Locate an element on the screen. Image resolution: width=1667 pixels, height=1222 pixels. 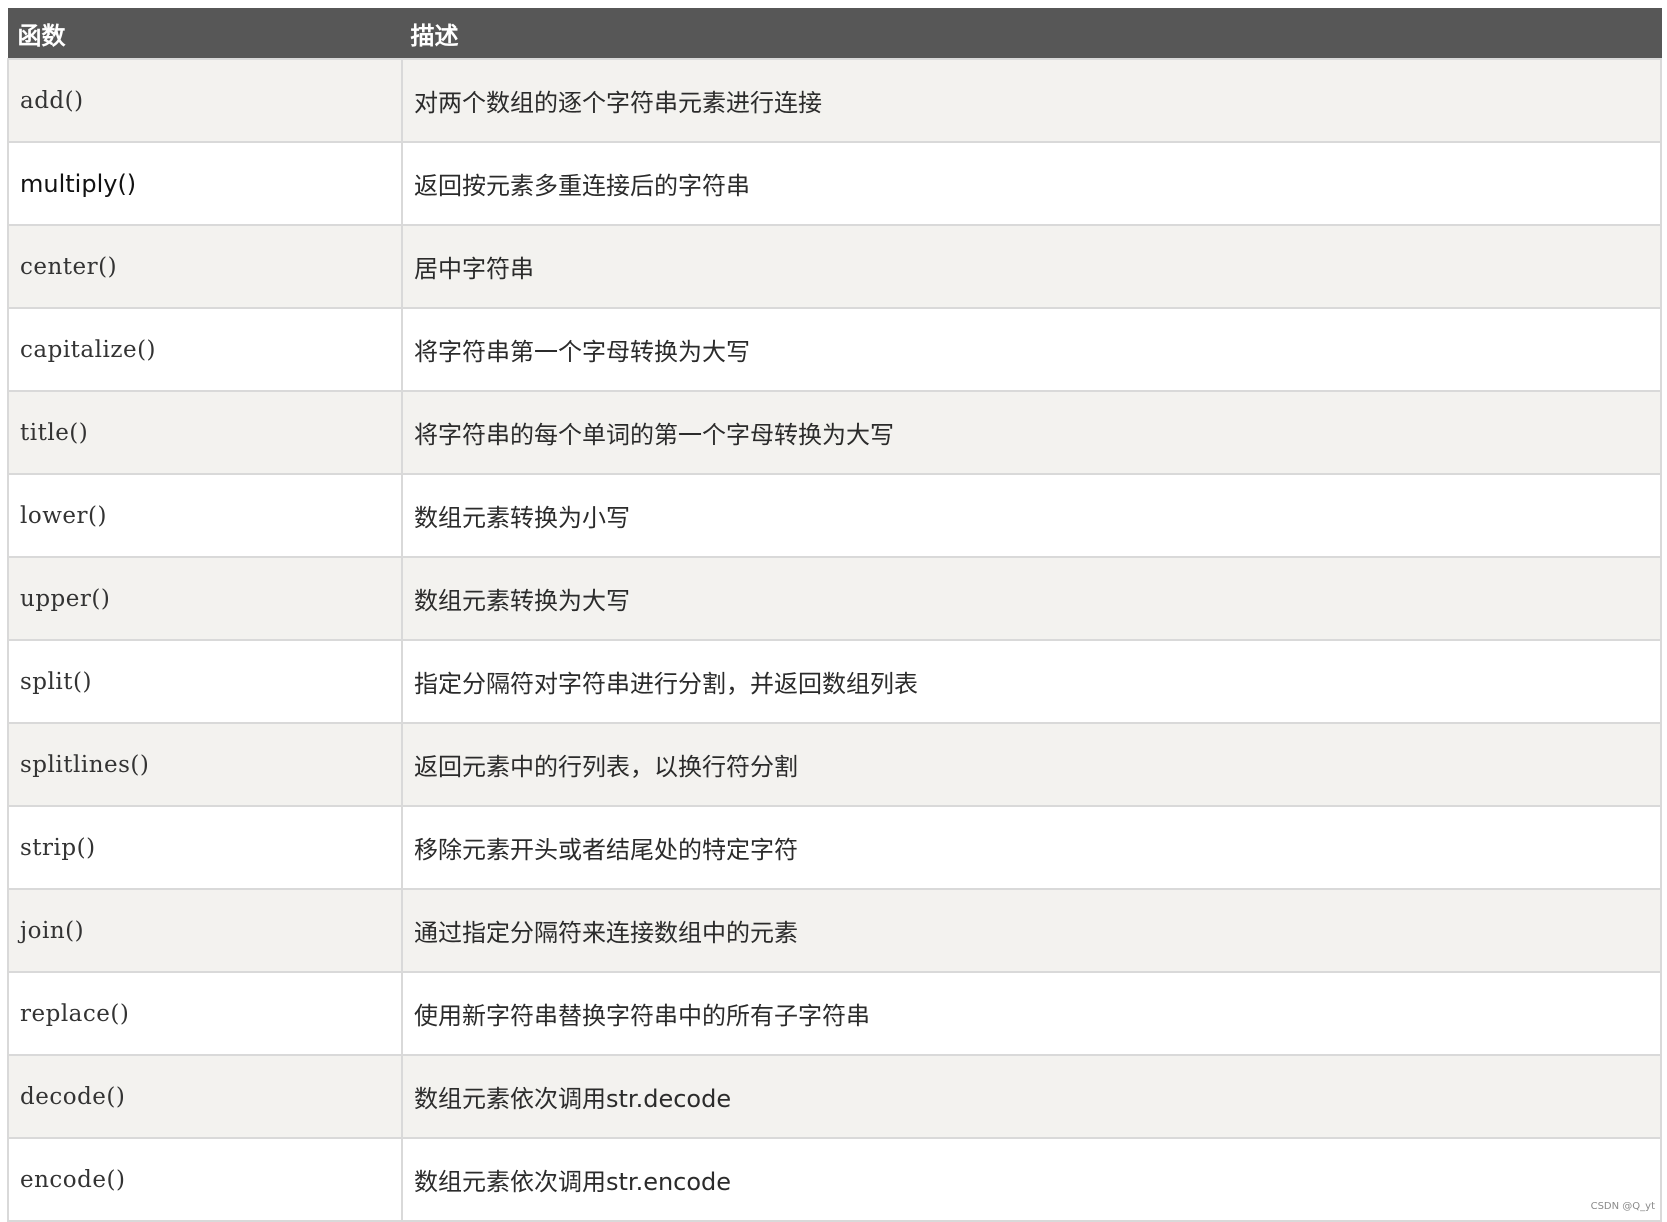
table-row: lower() 数组元素转换为小写 is located at coordinates (834, 515).